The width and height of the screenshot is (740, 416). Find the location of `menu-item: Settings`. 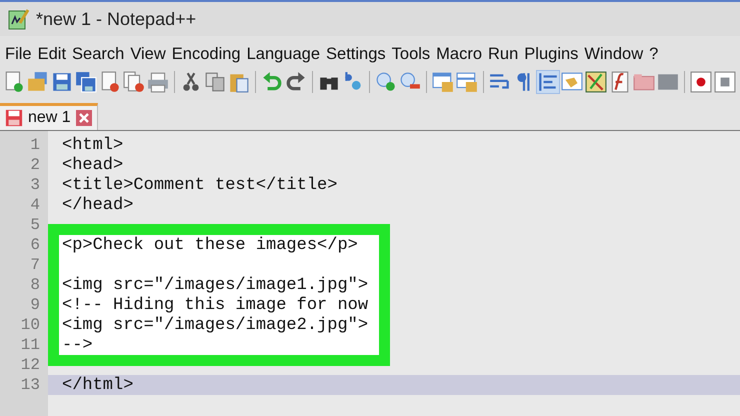

menu-item: Settings is located at coordinates (356, 54).